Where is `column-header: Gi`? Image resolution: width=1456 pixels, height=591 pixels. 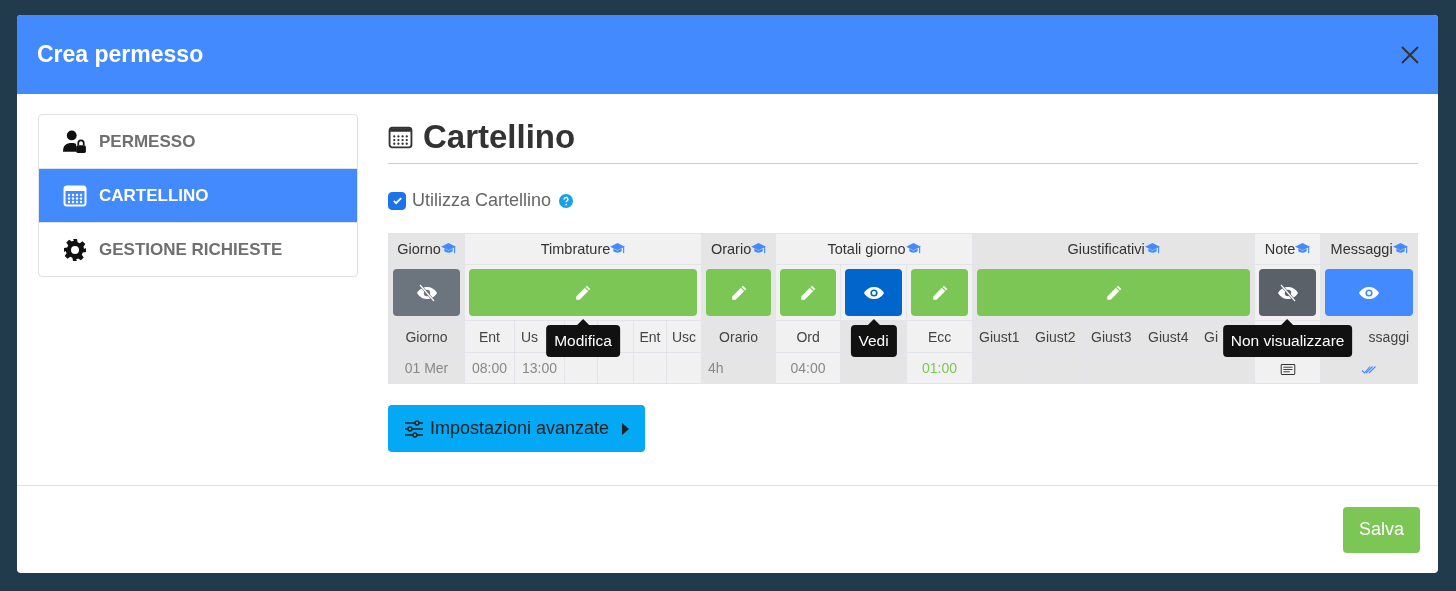 column-header: Gi is located at coordinates (1211, 336).